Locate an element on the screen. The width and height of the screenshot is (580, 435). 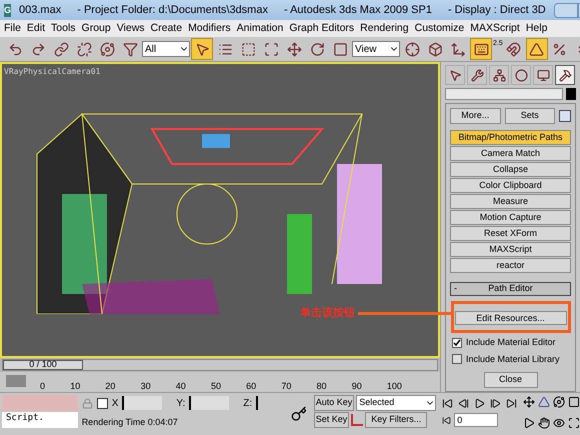
x-label: X is located at coordinates (115, 403).